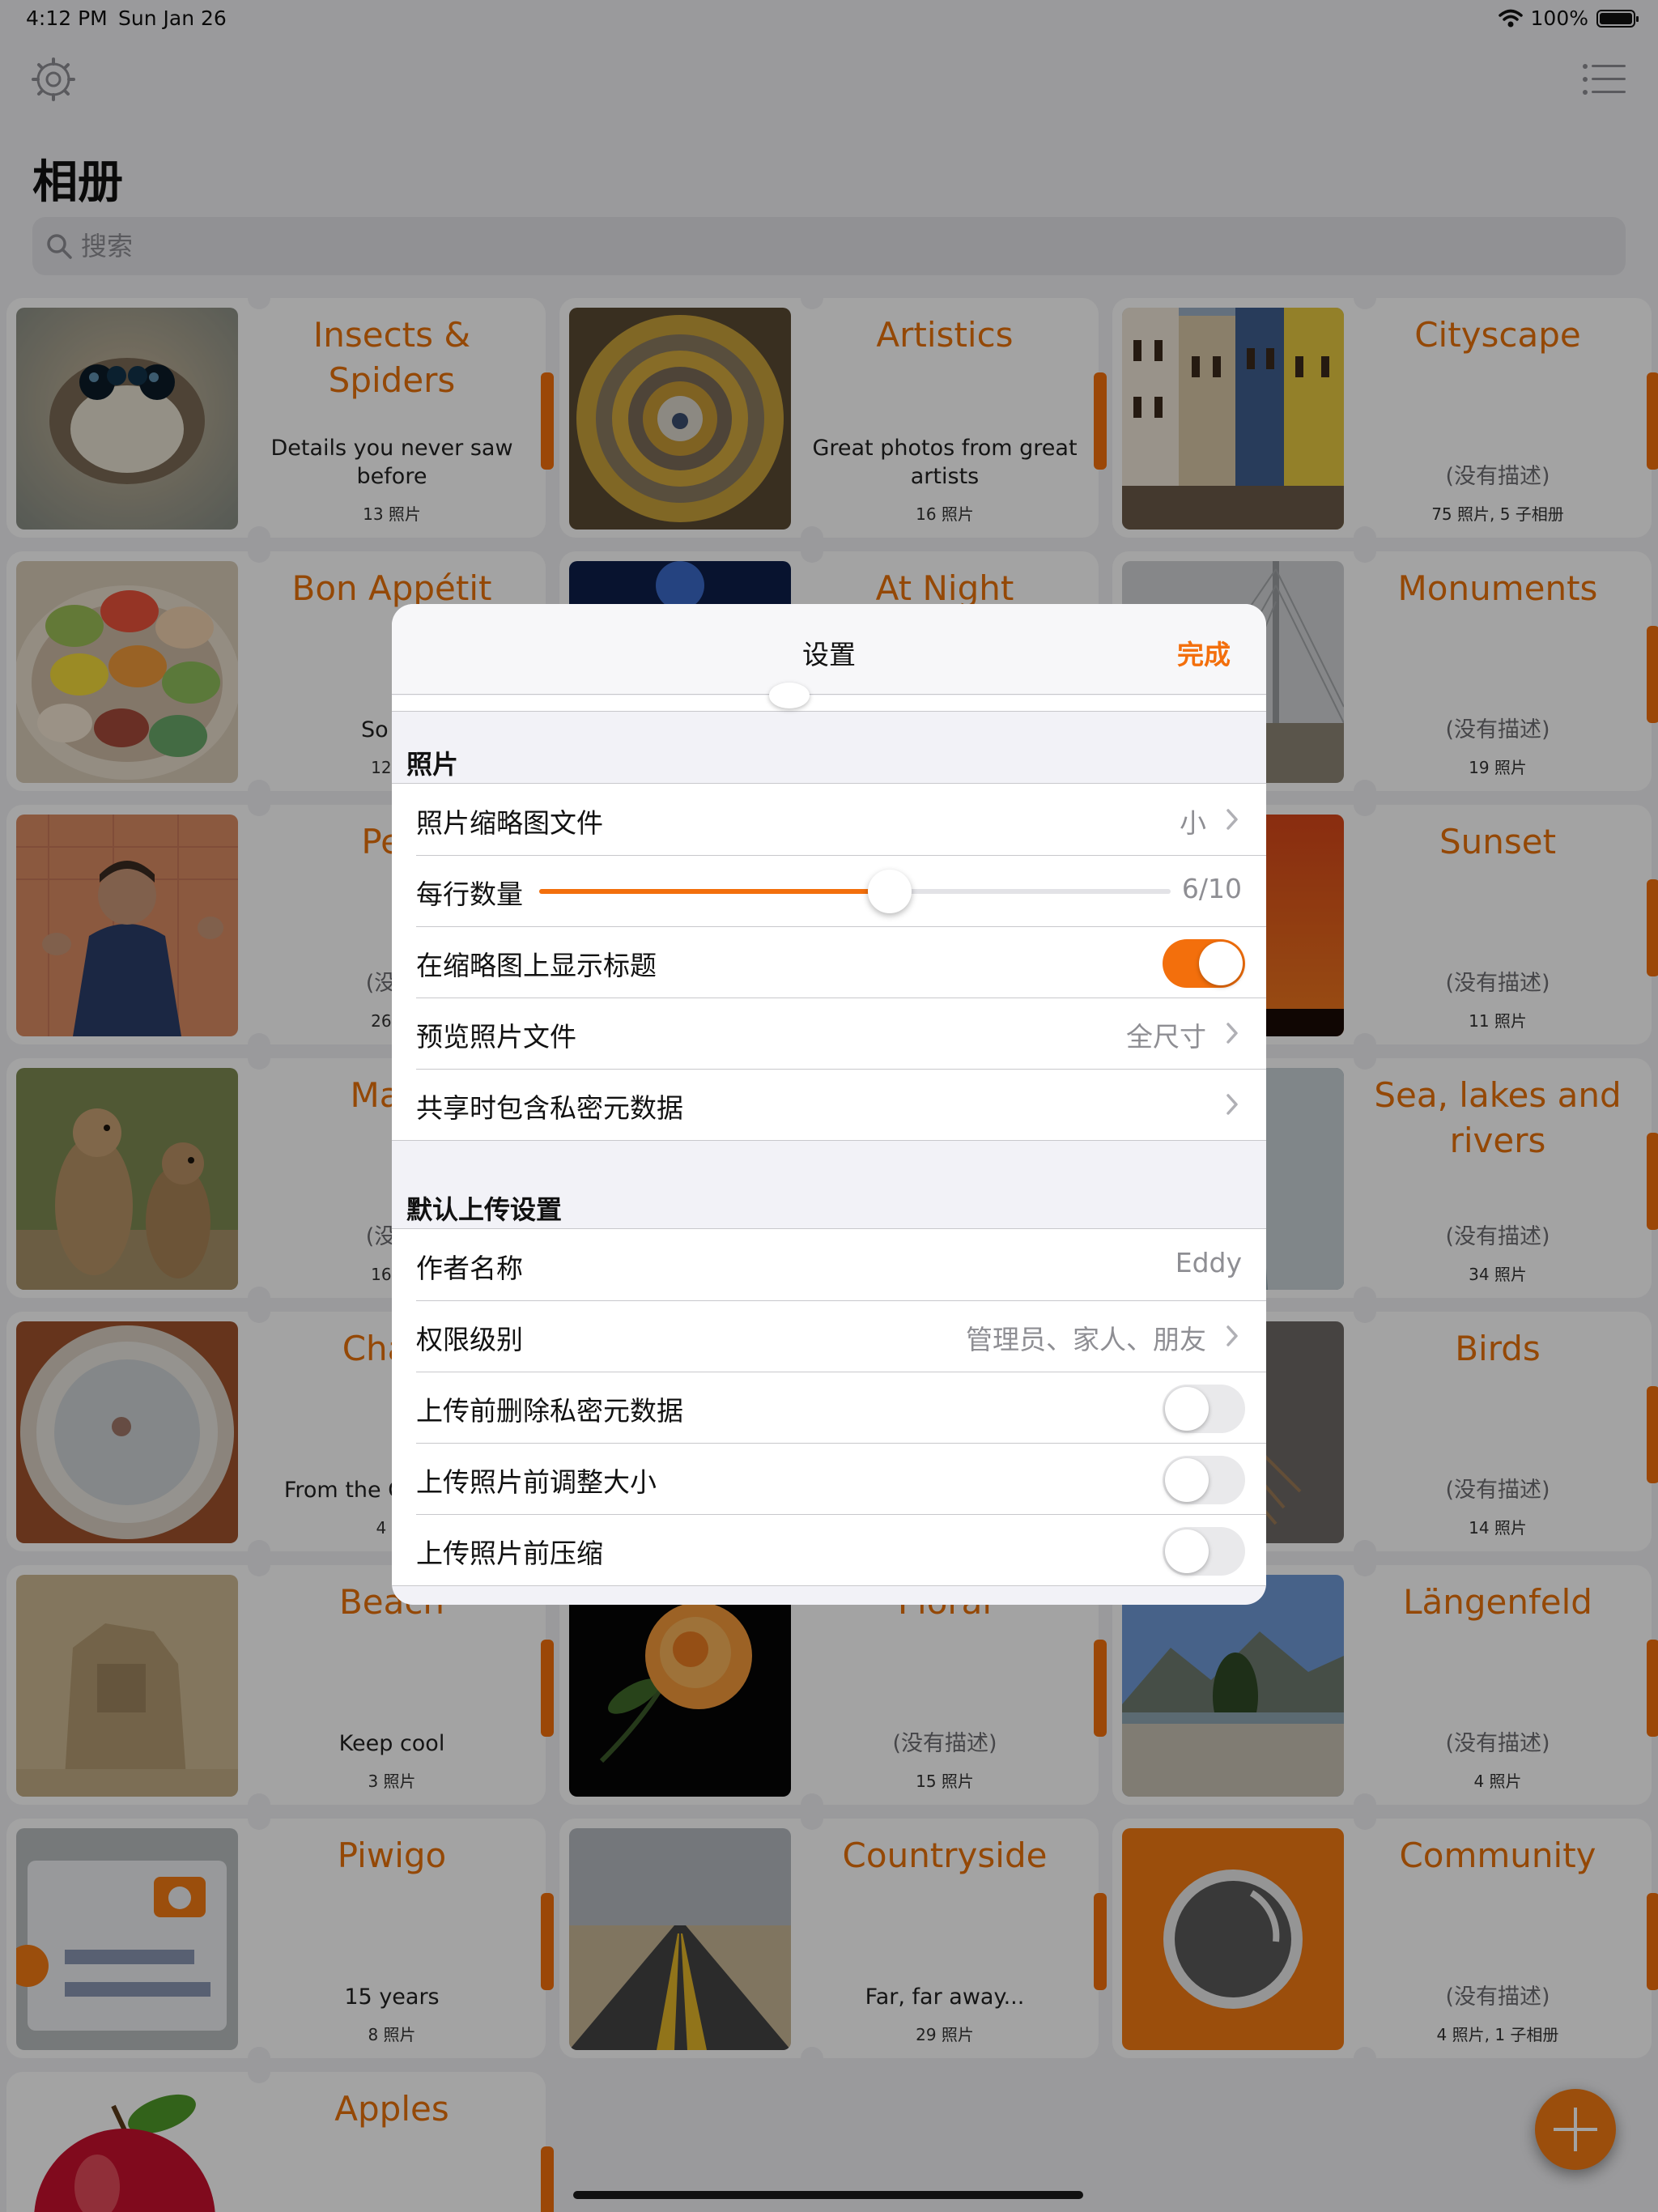  What do you see at coordinates (549, 1108) in the screenshot?
I see `row-label: 共享时包含私密元数据` at bounding box center [549, 1108].